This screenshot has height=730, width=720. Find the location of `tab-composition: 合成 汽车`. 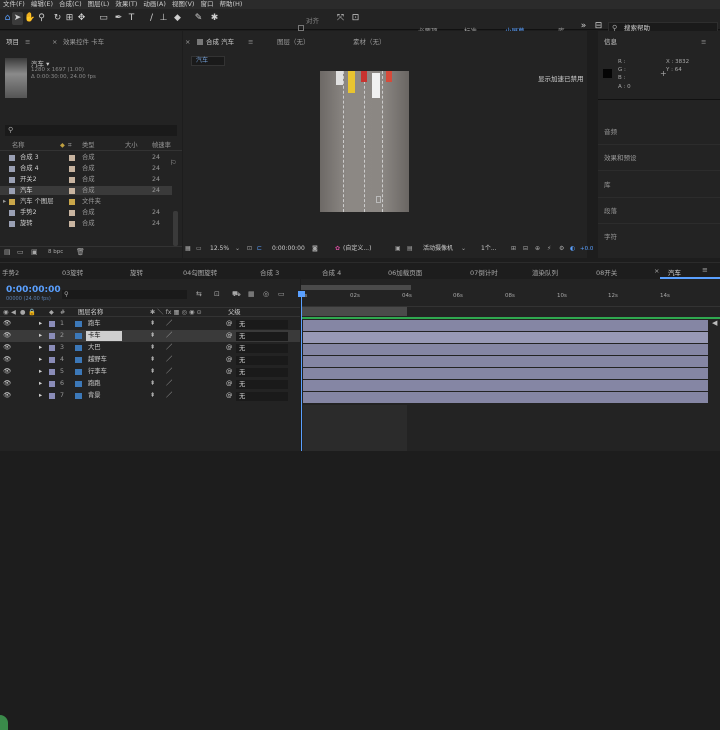

tab-composition: 合成 汽车 is located at coordinates (220, 42).